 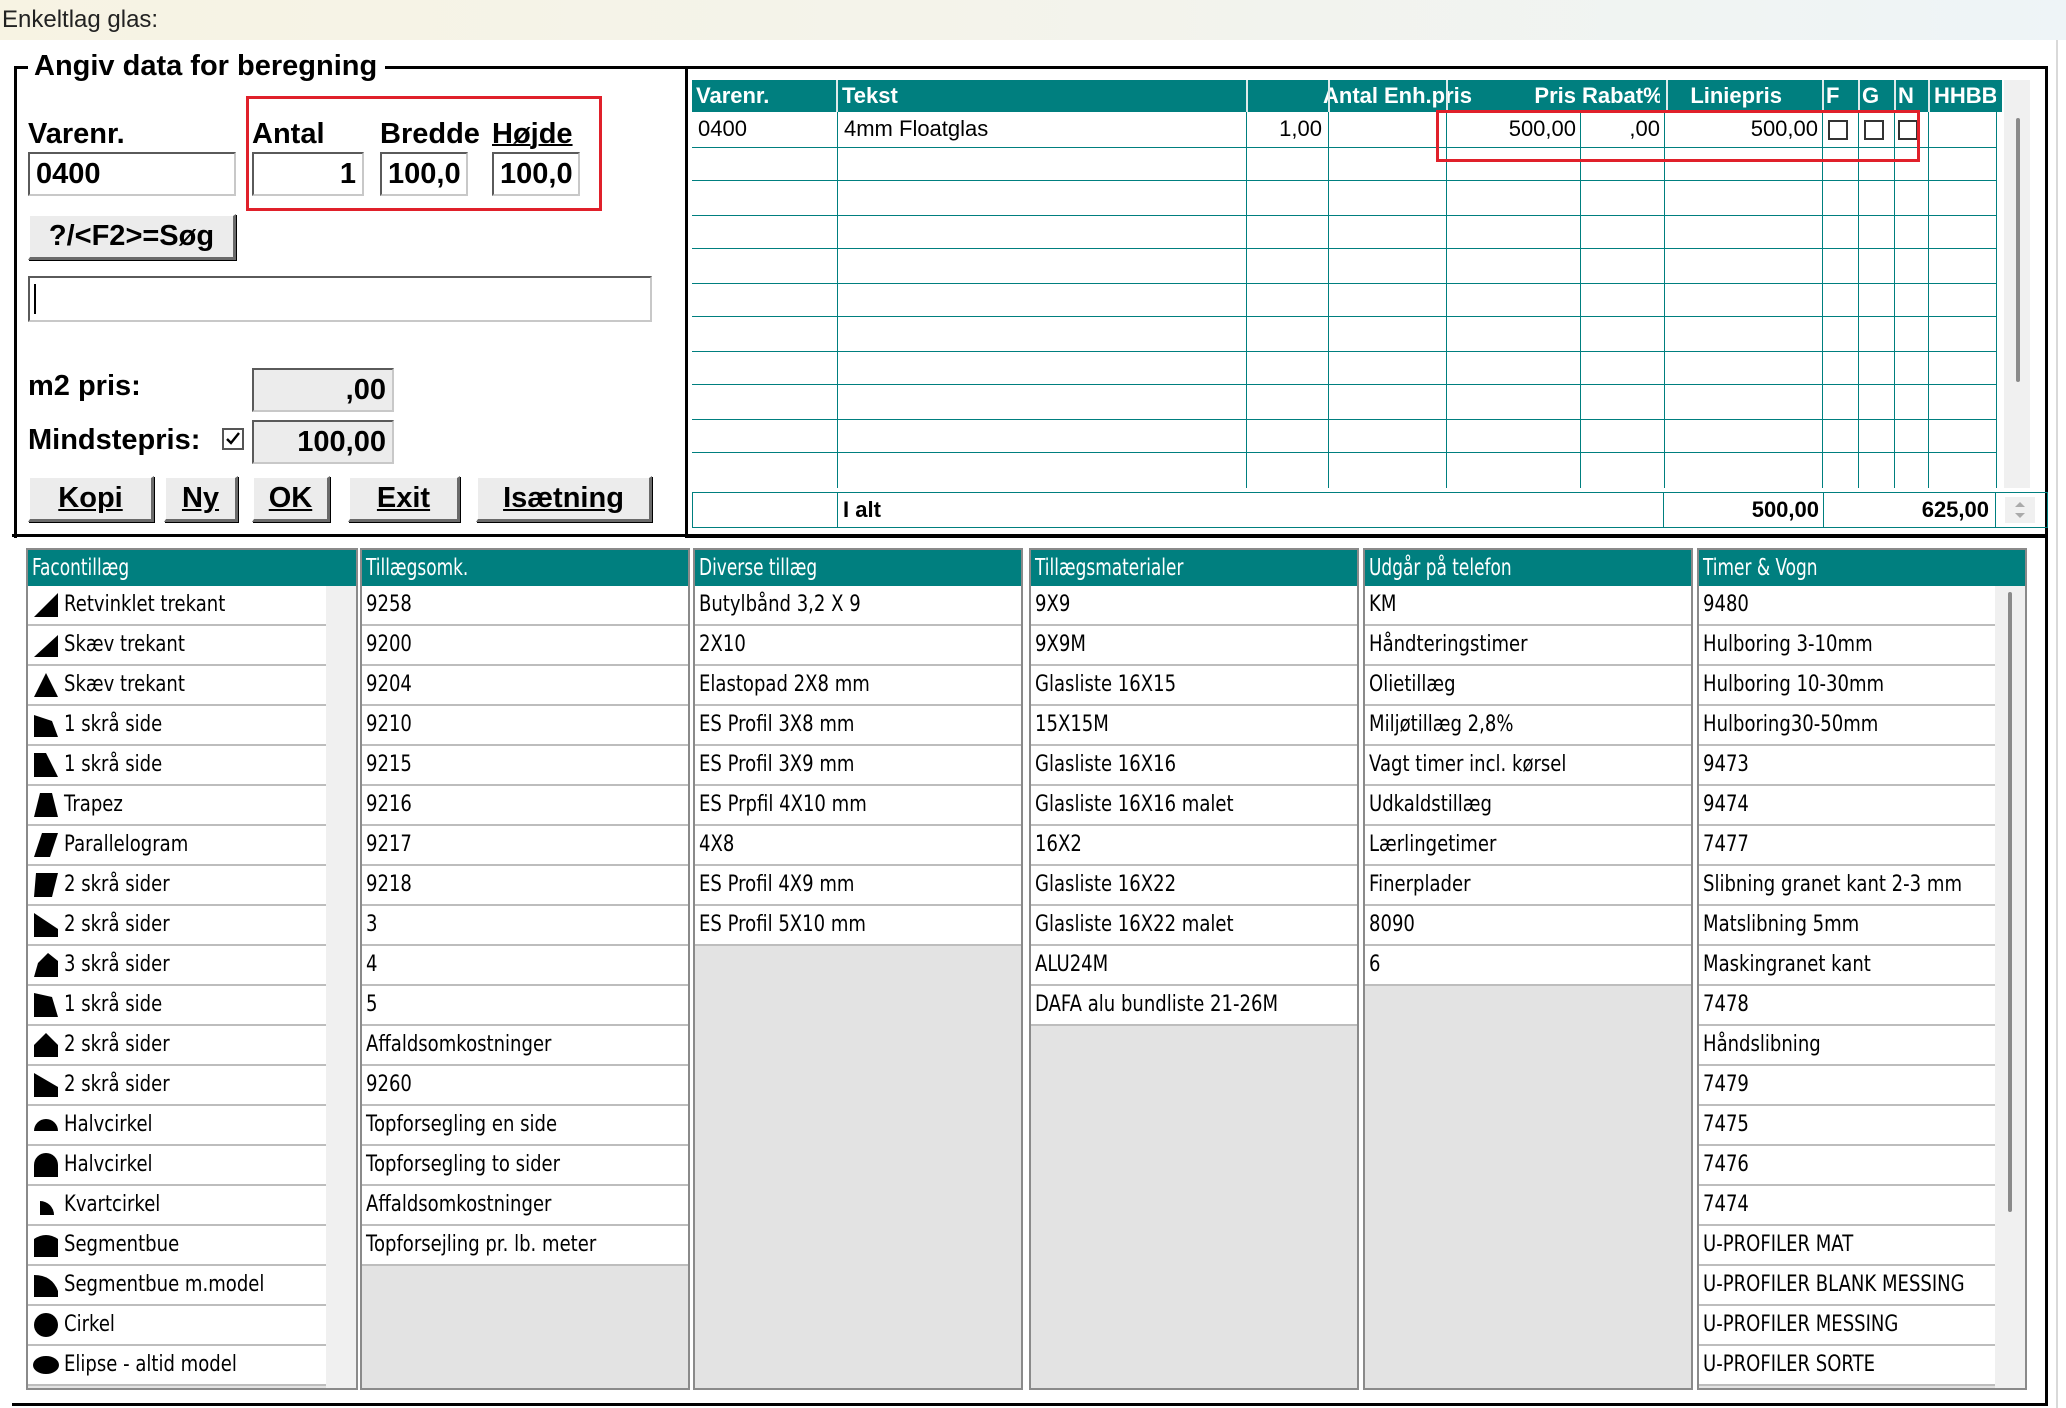 What do you see at coordinates (1847, 846) in the screenshot?
I see `list-item: 7477` at bounding box center [1847, 846].